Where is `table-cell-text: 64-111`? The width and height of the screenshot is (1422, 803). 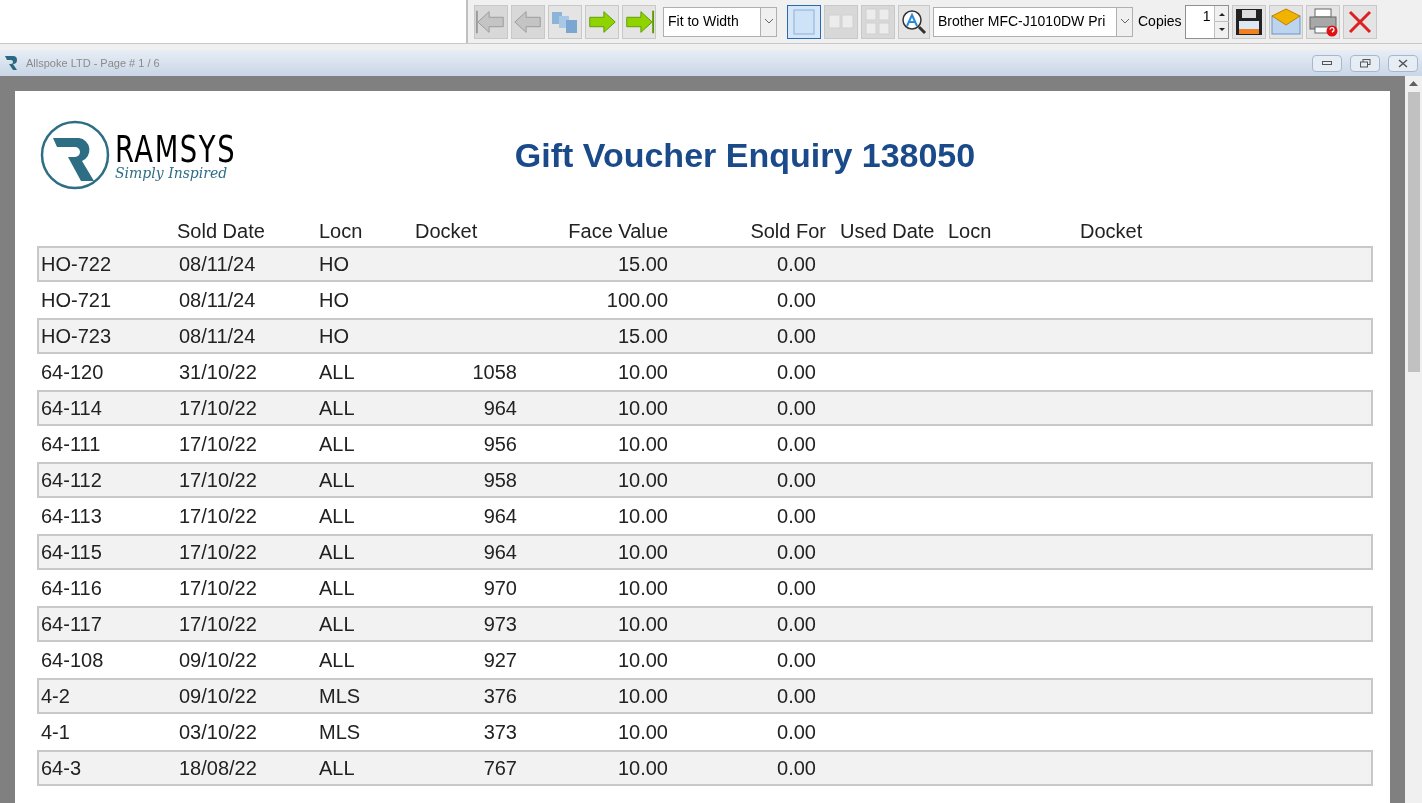
table-cell-text: 64-111 is located at coordinates (71, 444).